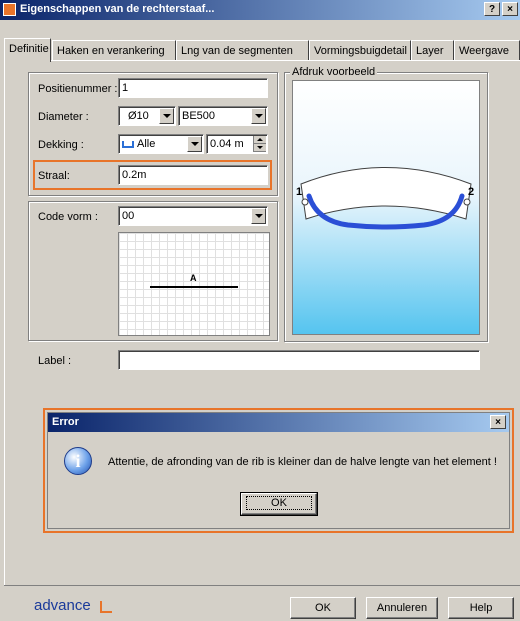 The width and height of the screenshot is (520, 621). I want to click on help-title-button: ?, so click(492, 9).